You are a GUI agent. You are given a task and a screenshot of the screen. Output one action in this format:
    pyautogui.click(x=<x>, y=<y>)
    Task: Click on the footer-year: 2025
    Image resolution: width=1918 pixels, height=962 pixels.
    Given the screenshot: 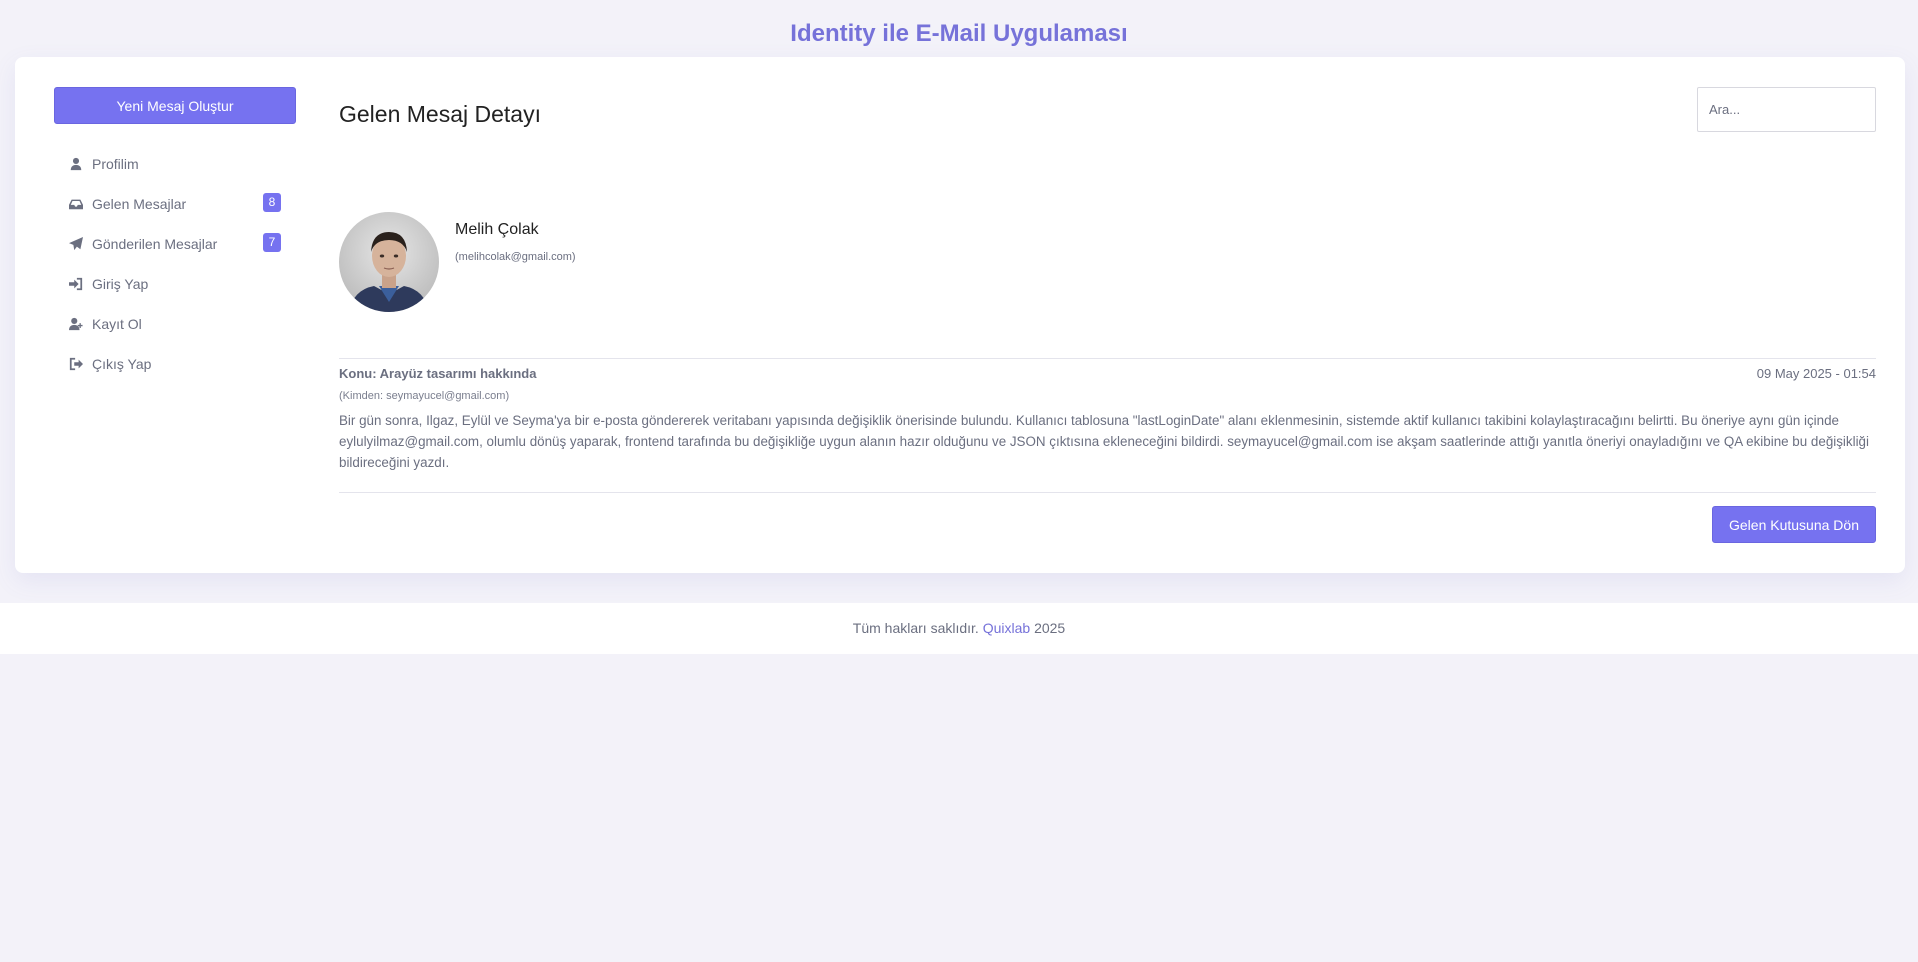 What is the action you would take?
    pyautogui.click(x=1050, y=628)
    